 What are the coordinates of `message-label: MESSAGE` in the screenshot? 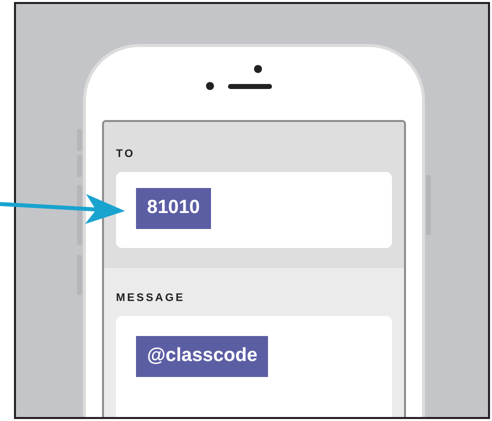 It's located at (151, 298).